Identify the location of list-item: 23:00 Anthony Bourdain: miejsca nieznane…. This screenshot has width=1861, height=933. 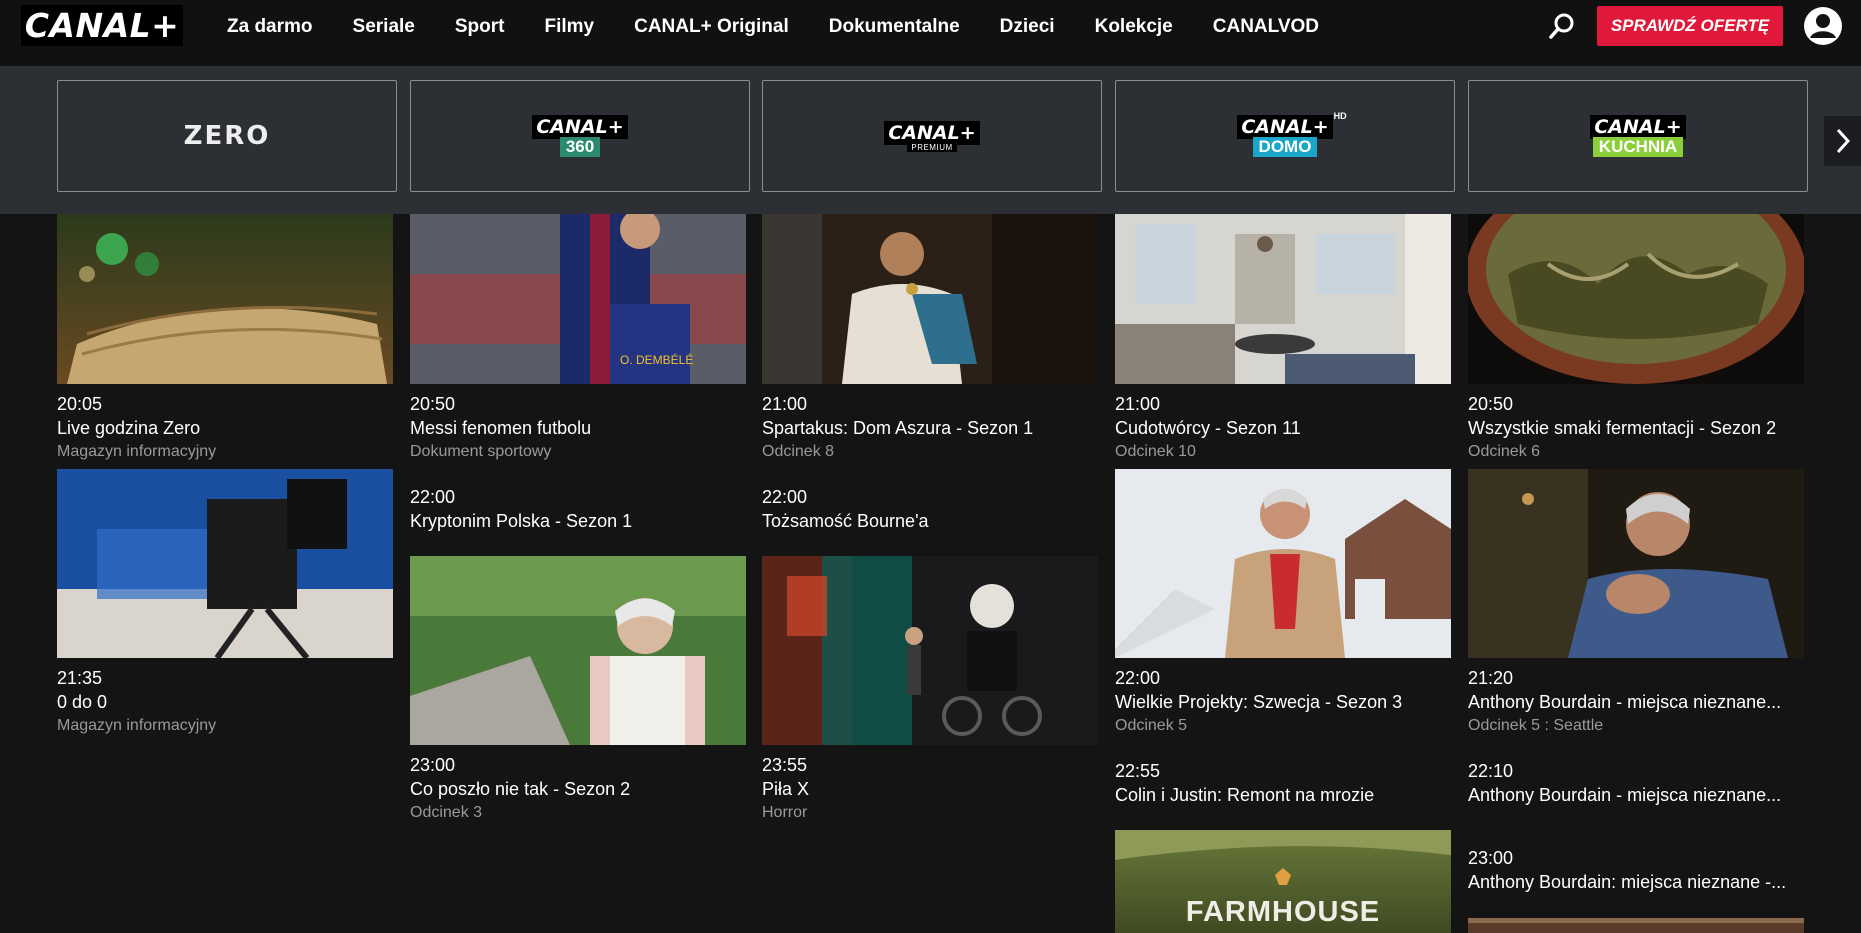
(1638, 871).